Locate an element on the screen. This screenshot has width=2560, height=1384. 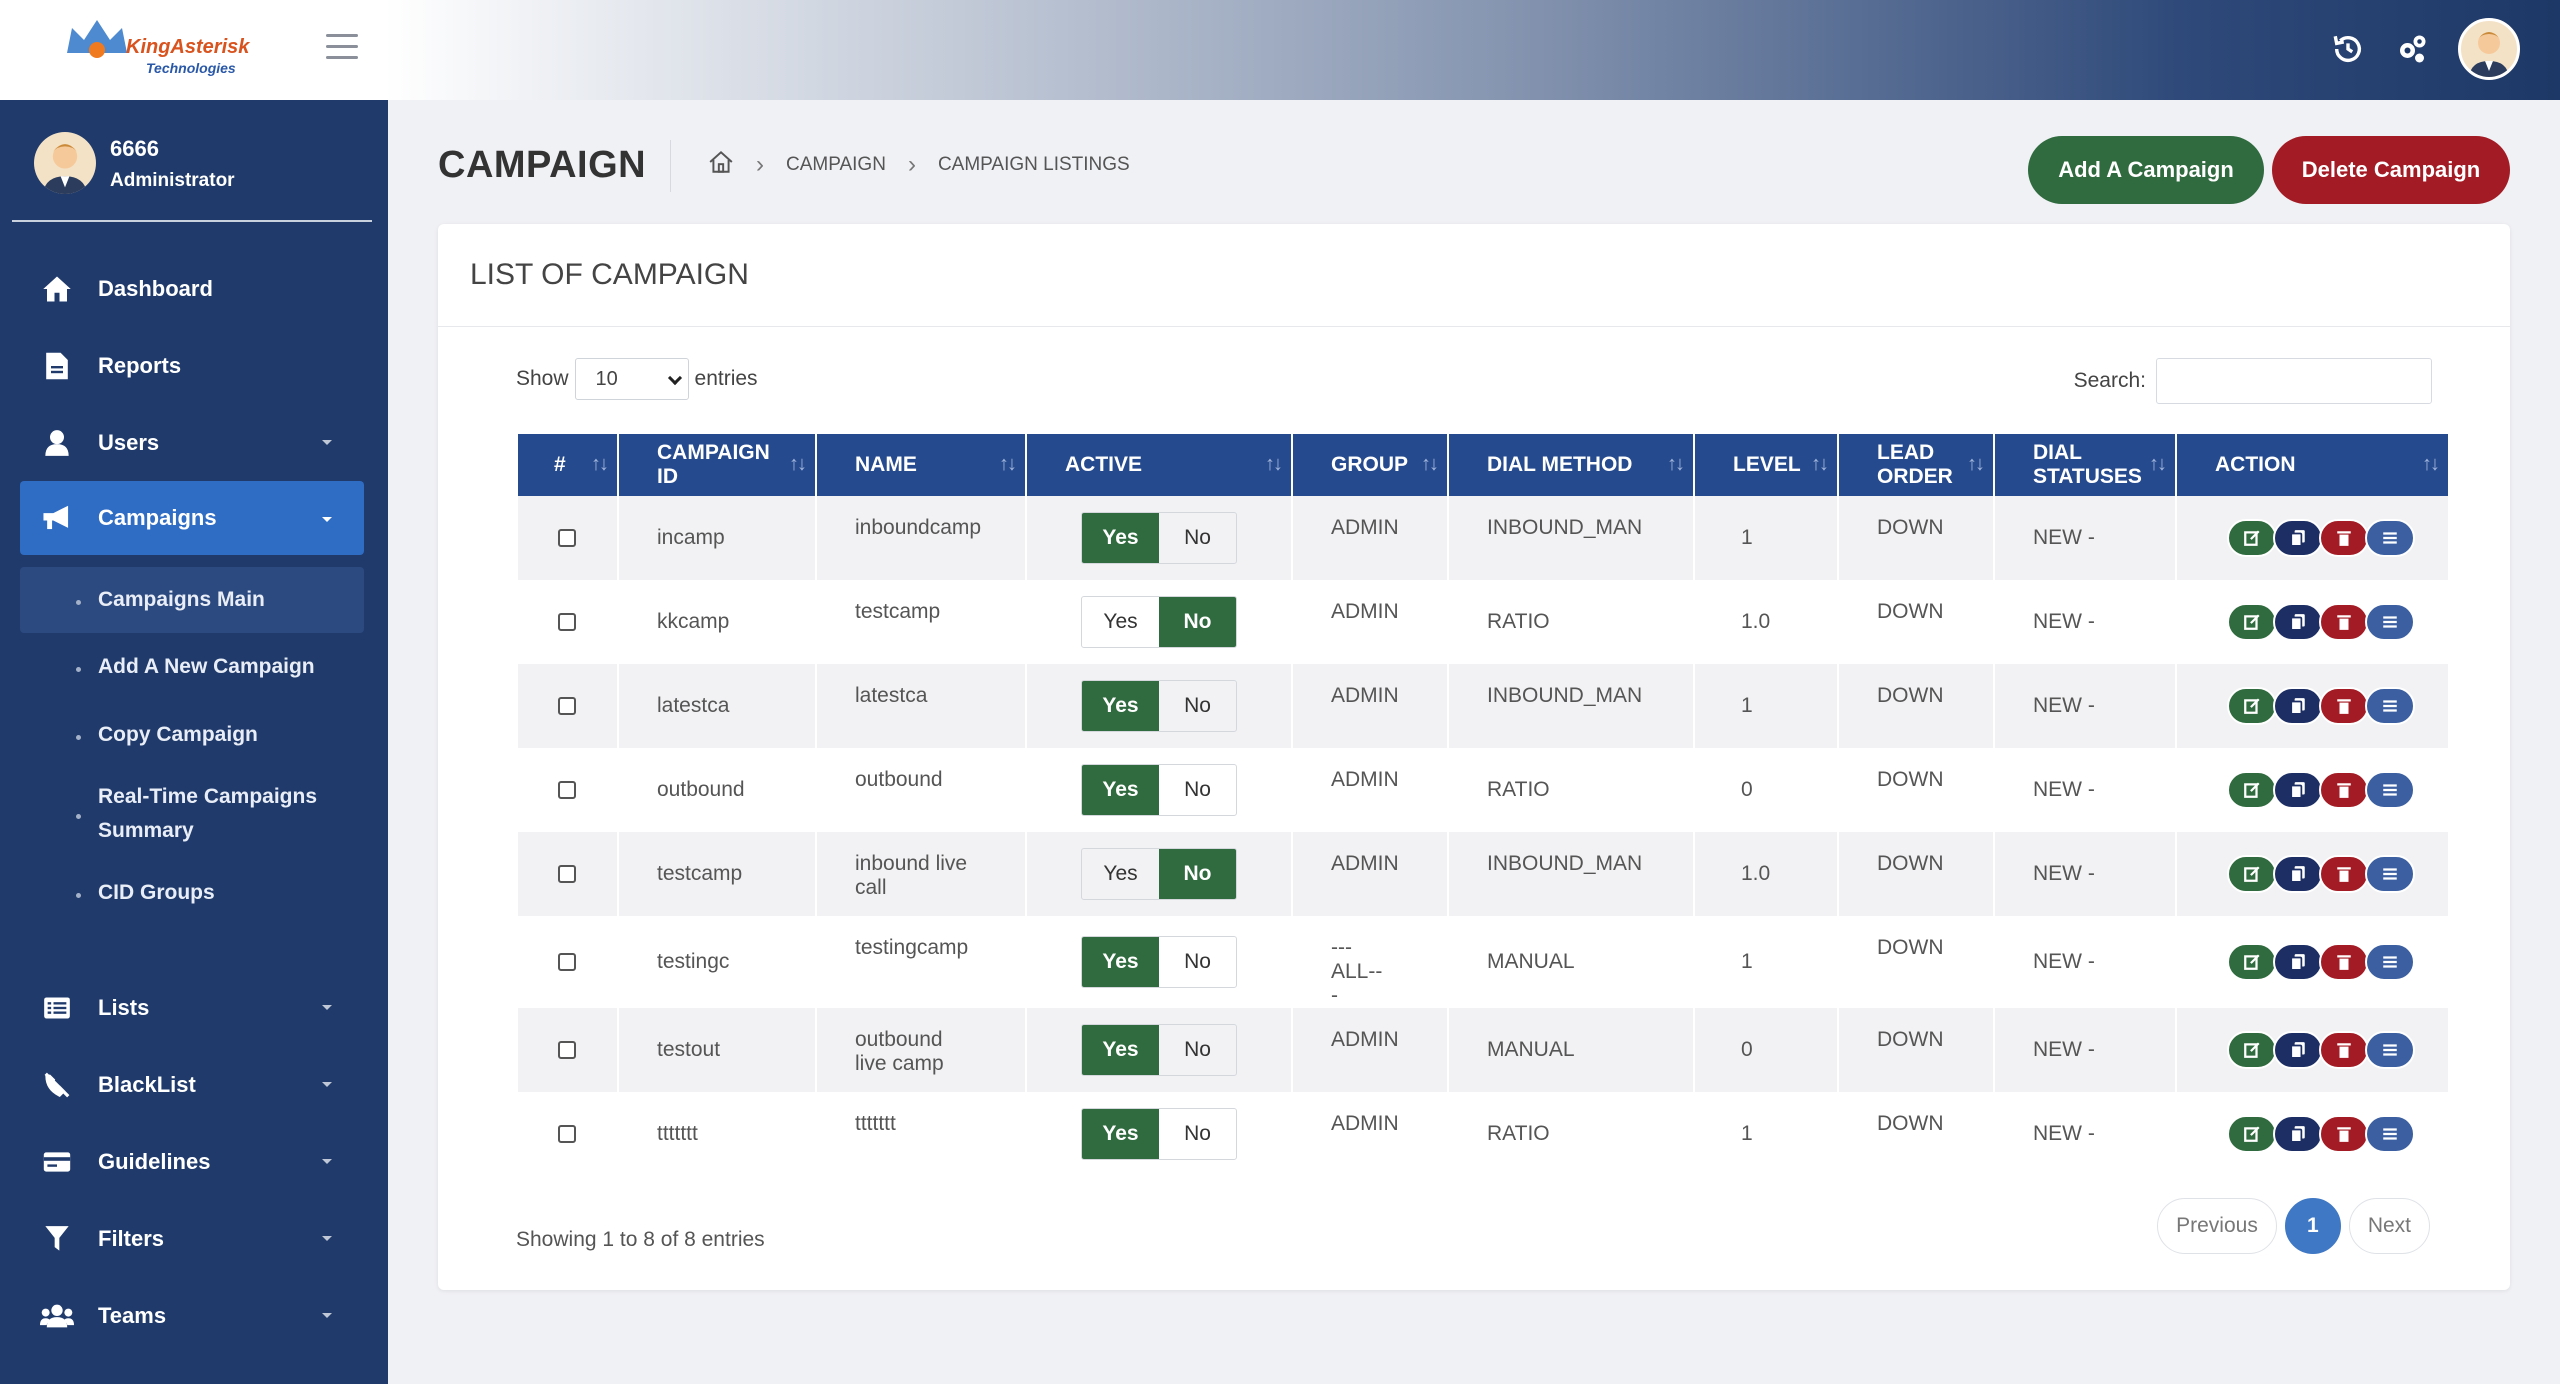
submenu-item-copy-campaign: Copy Campaign is located at coordinates (194, 735).